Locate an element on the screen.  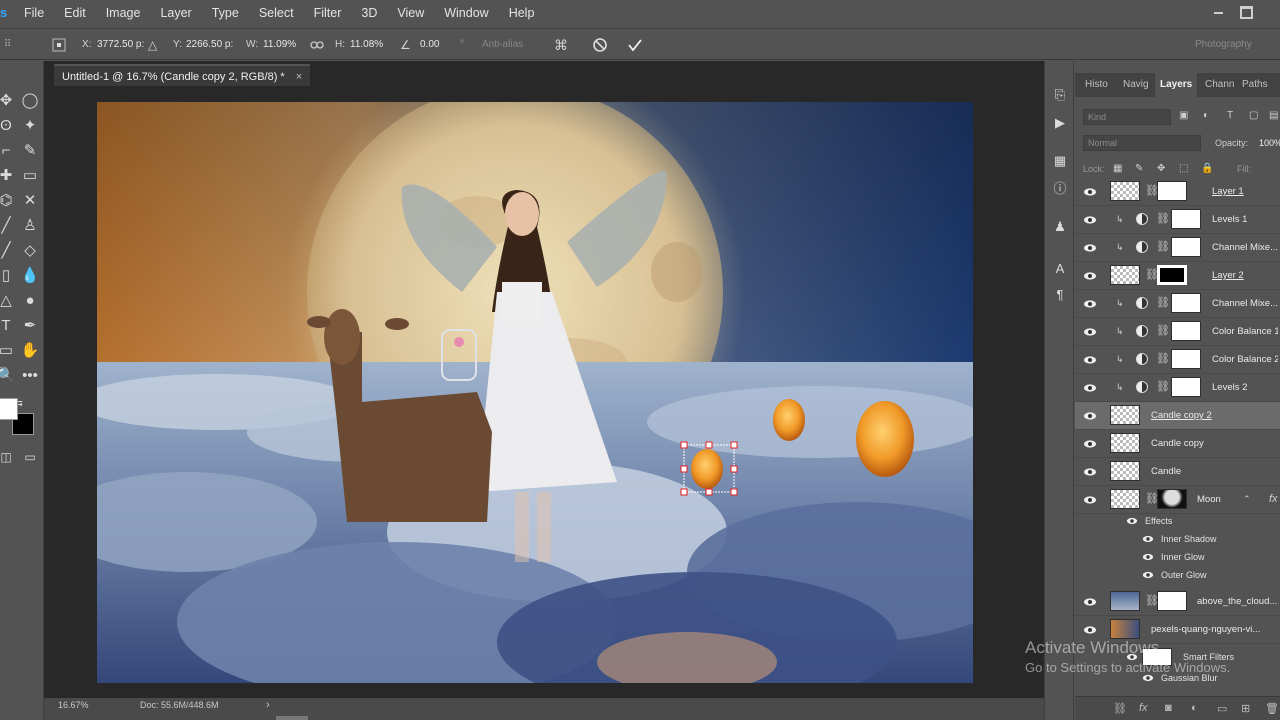
rotation-field: 0.00 is located at coordinates (429, 45).